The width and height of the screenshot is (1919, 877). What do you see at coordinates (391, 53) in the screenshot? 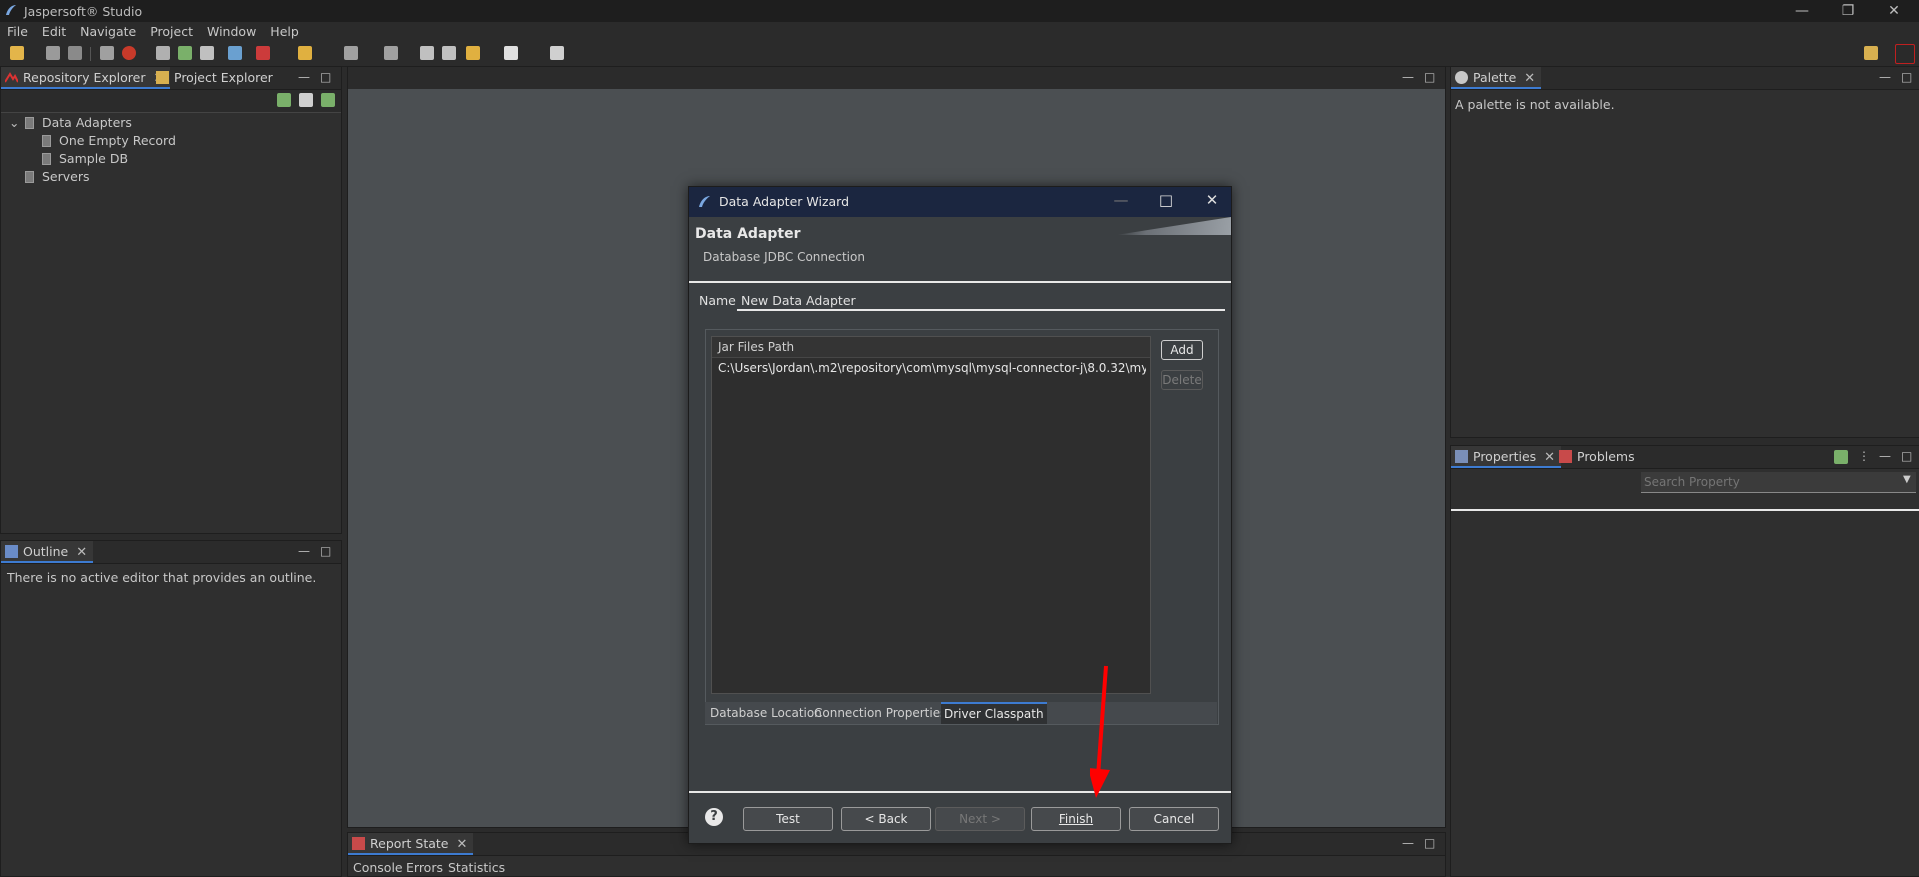
I see `annotation-icon` at bounding box center [391, 53].